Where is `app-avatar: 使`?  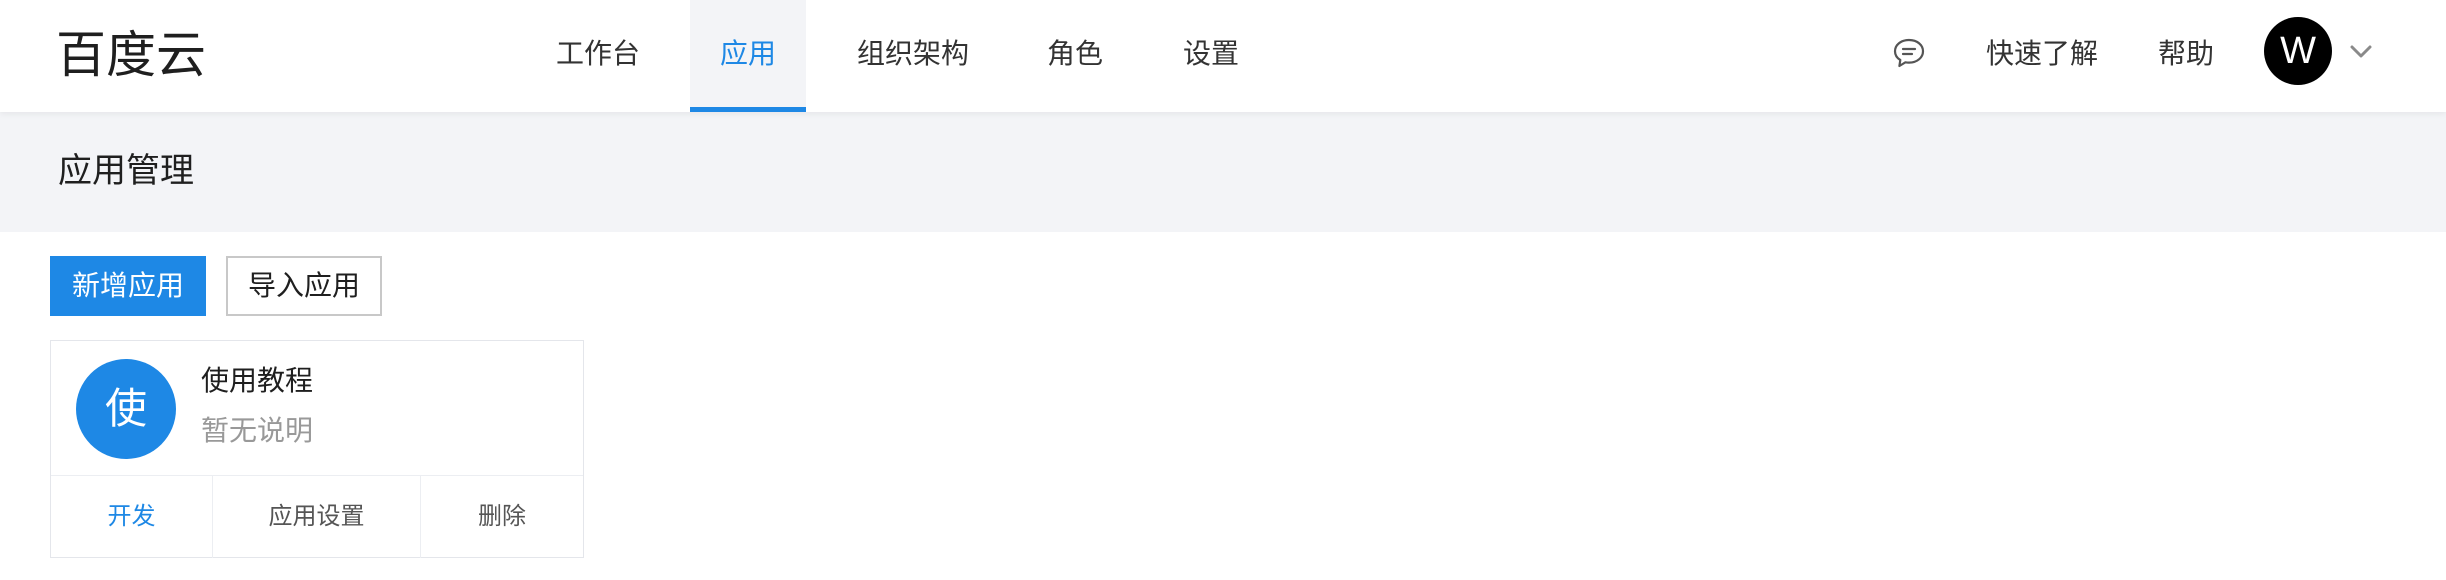 app-avatar: 使 is located at coordinates (126, 409).